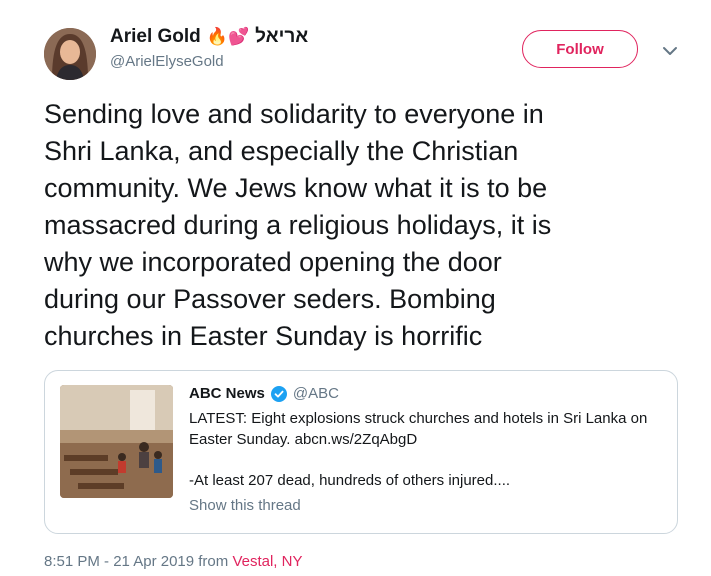 The width and height of the screenshot is (711, 576). I want to click on author-hebrew-name: אריאל, so click(282, 36).